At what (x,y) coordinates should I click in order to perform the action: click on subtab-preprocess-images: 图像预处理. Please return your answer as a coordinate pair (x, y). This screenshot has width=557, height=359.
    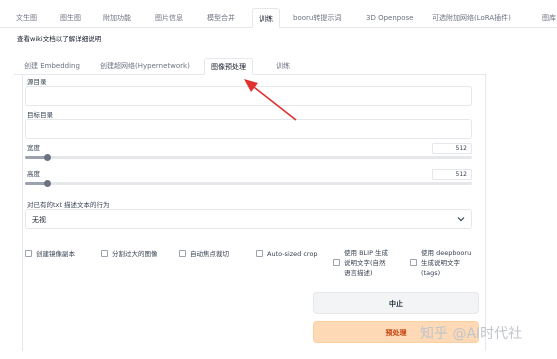
    Looking at the image, I should click on (228, 66).